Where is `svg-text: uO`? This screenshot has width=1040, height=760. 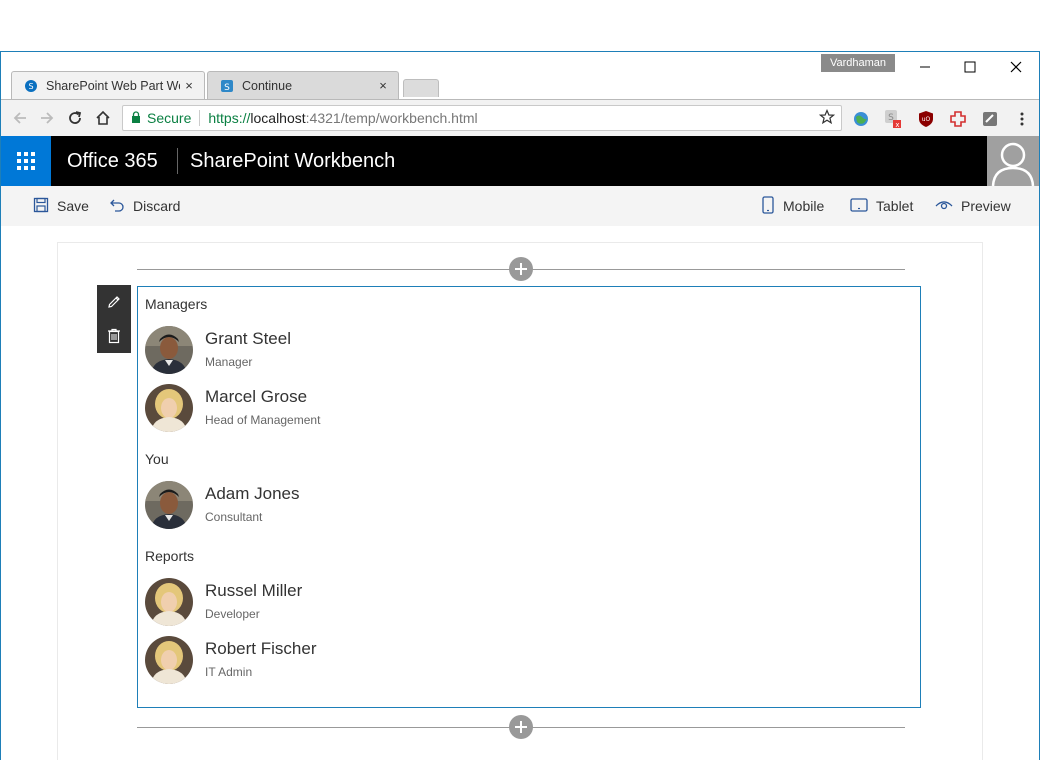
svg-text: uO is located at coordinates (926, 119).